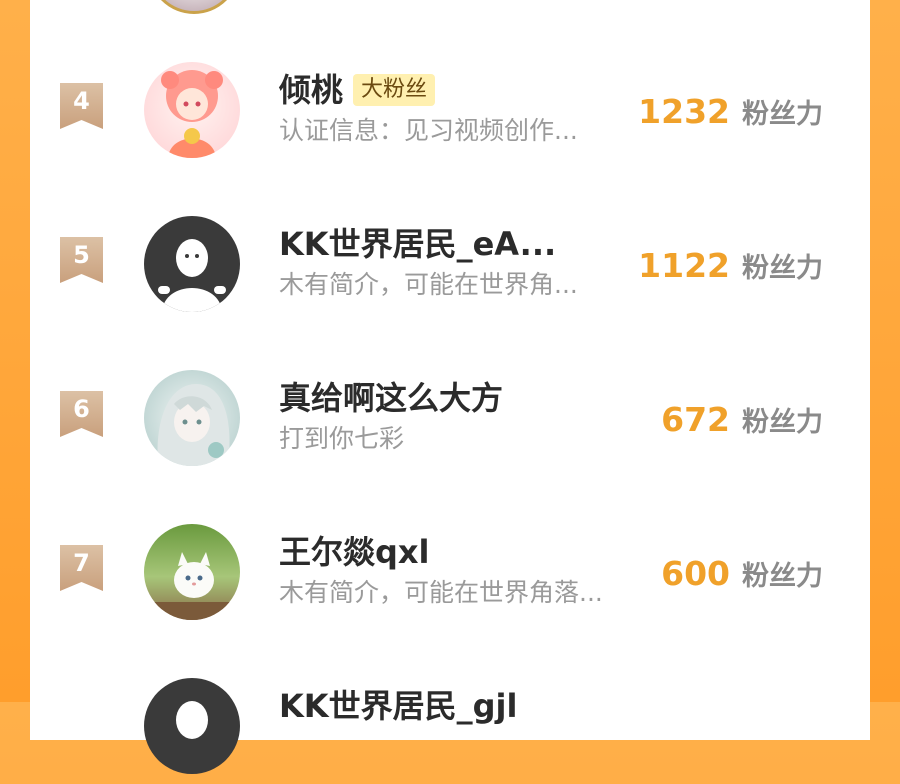  I want to click on rank-number: 6, so click(81, 409).